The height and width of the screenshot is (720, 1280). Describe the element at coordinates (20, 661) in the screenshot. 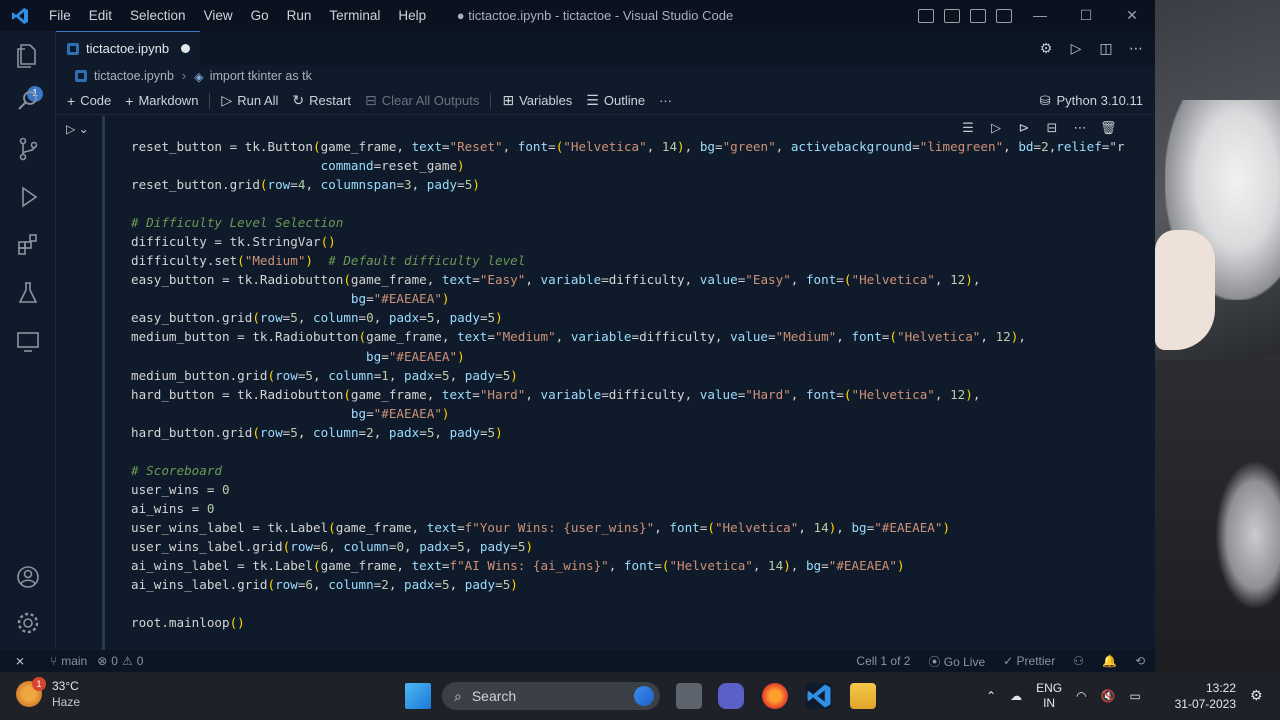

I see `remote-indicator-icon: ⨯` at that location.